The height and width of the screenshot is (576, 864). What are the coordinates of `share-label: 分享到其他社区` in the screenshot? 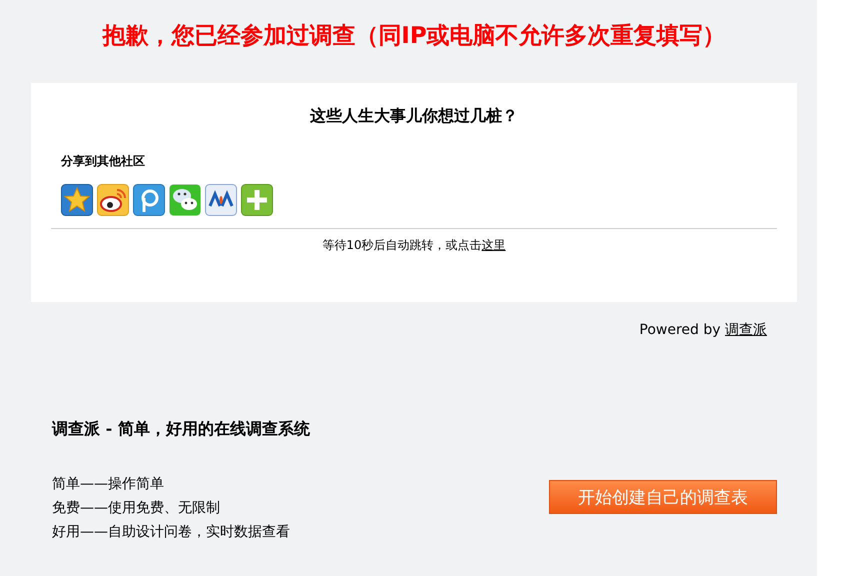 It's located at (103, 161).